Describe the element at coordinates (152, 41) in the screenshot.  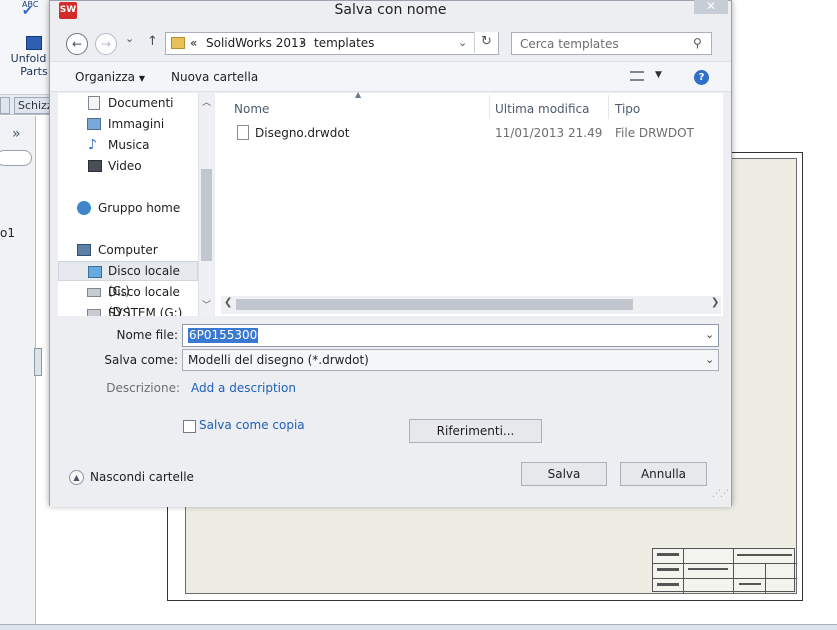
I see `up-button: ↑` at that location.